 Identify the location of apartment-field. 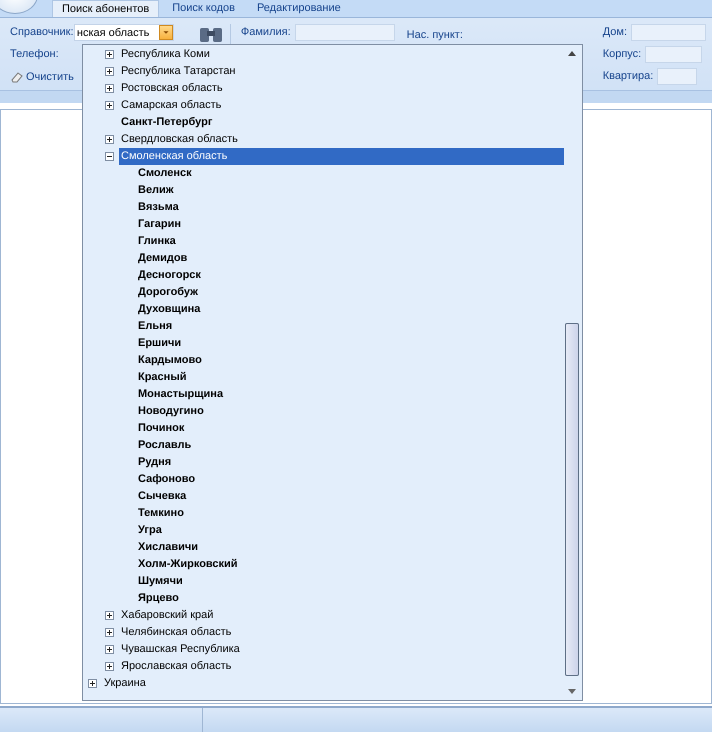
(677, 76).